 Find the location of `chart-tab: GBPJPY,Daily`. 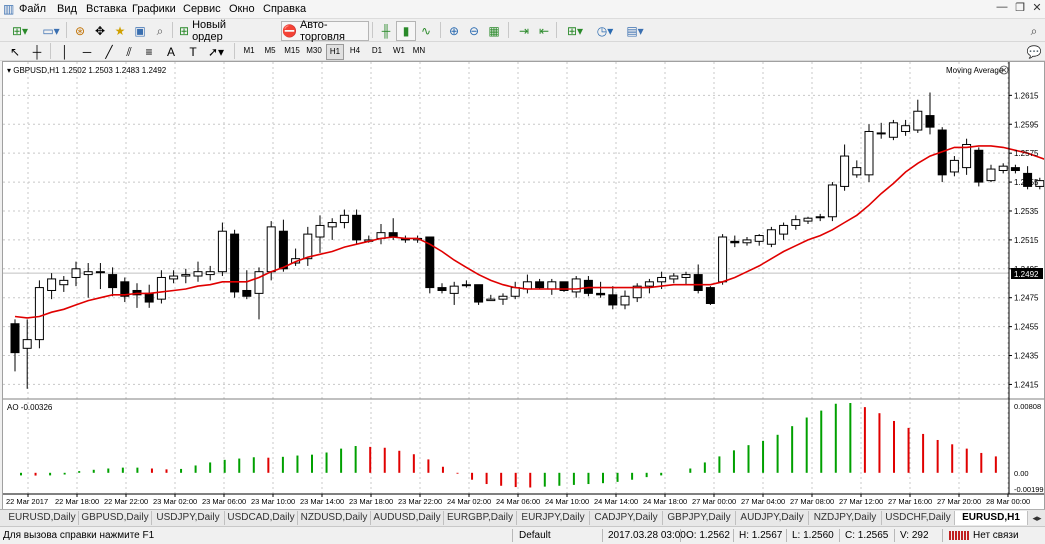

chart-tab: GBPJPY,Daily is located at coordinates (699, 518).